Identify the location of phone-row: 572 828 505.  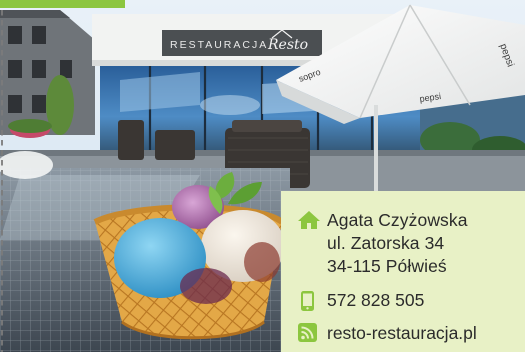
(411, 300).